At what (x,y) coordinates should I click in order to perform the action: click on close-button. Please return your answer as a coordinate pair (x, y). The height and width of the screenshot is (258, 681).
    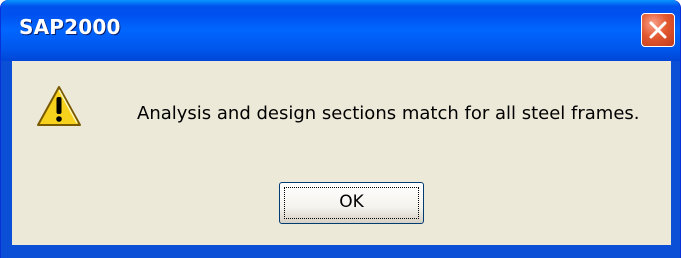
    Looking at the image, I should click on (658, 30).